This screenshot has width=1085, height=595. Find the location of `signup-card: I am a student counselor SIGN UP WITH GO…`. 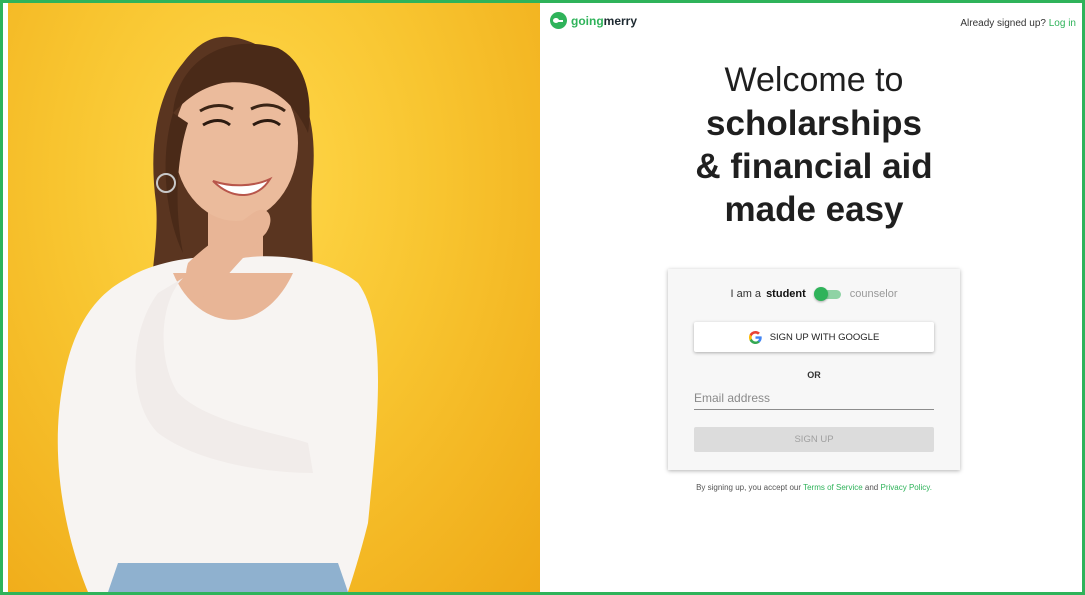

signup-card: I am a student counselor SIGN UP WITH GO… is located at coordinates (814, 369).